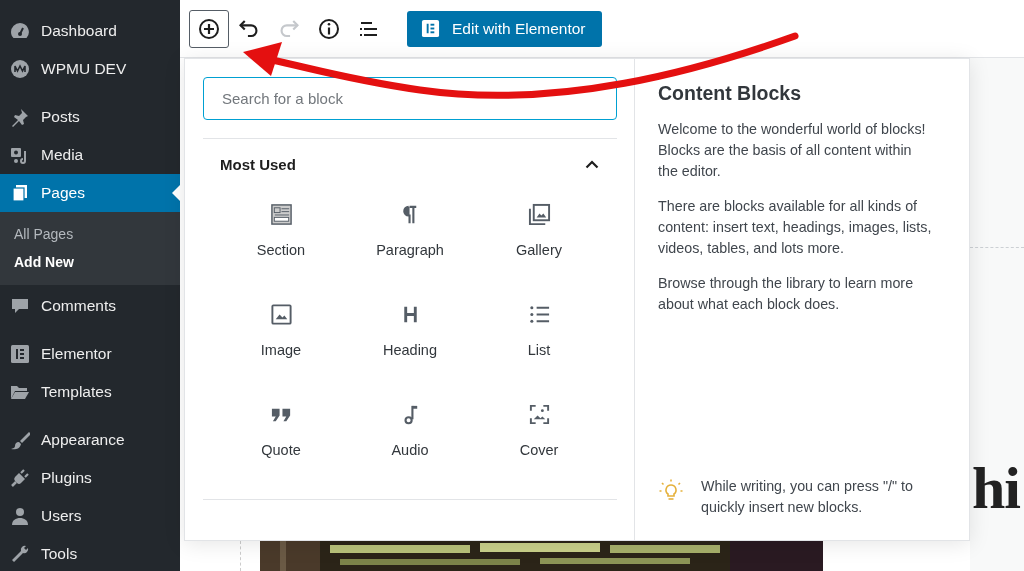 The height and width of the screenshot is (571, 1024). What do you see at coordinates (792, 150) in the screenshot?
I see `help-paragraph: Welcome to the wonderful world of blocks! Blocks are the basis of all content within the editor.` at bounding box center [792, 150].